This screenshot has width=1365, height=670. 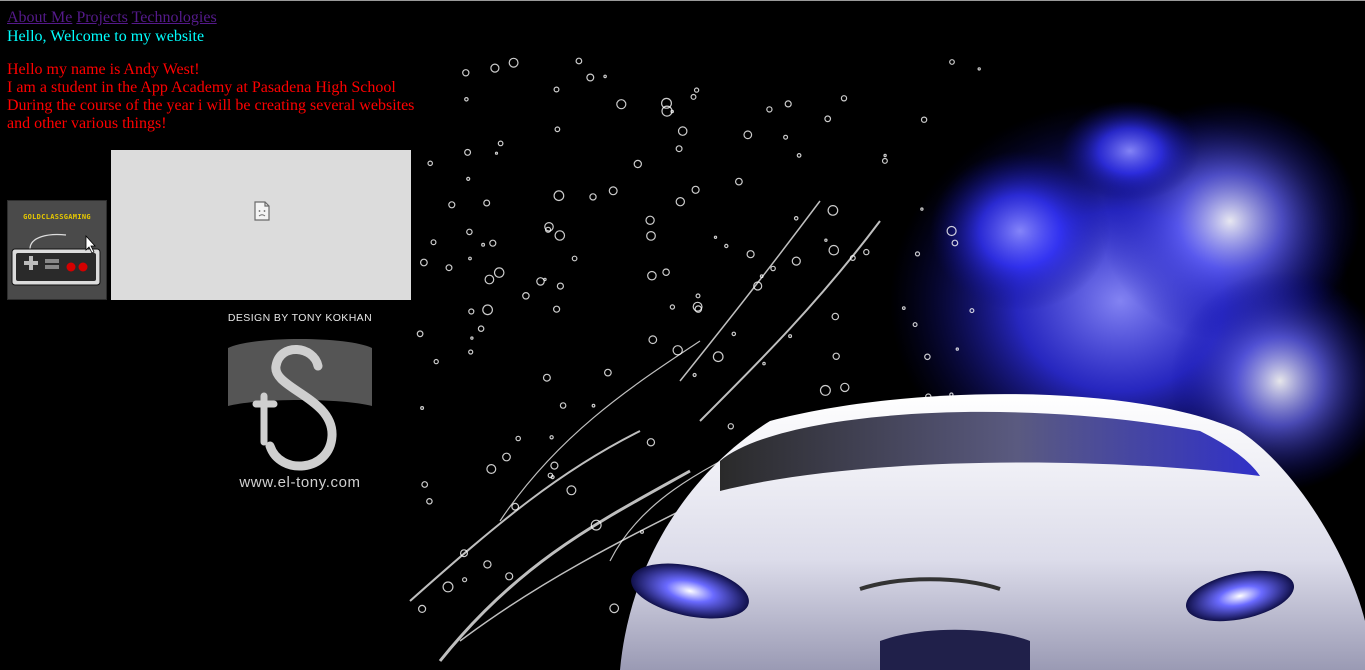 I want to click on game-controller-icon, so click(x=56, y=259).